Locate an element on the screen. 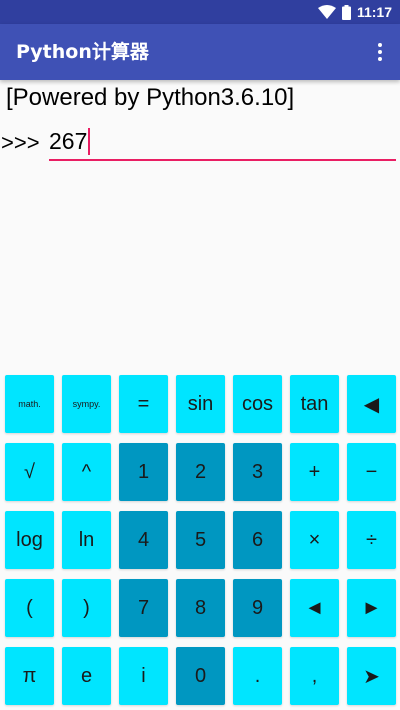 The width and height of the screenshot is (400, 710). cursor-left-key: ◄ is located at coordinates (314, 608).